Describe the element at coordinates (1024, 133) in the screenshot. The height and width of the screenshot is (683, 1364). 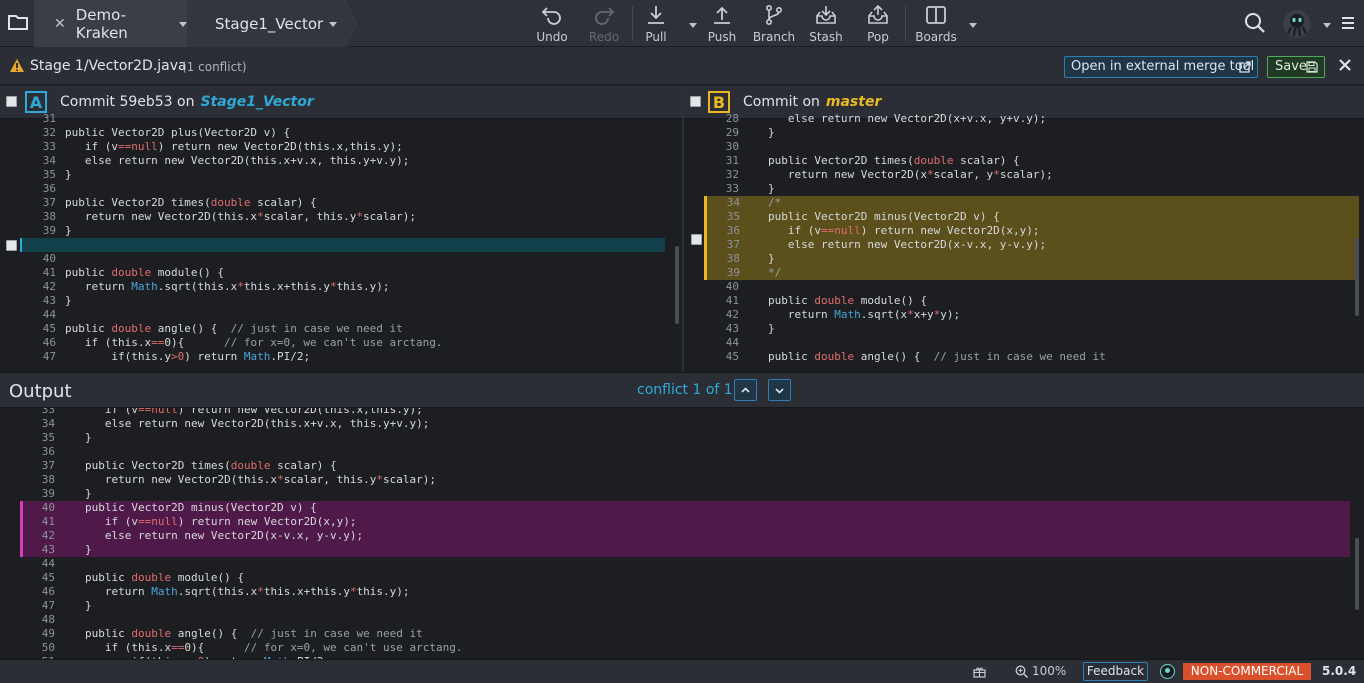
I see `code-line: 29}` at that location.